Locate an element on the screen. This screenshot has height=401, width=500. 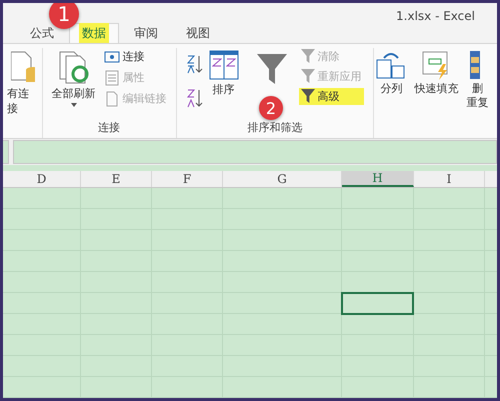
database-icon is located at coordinates (23, 67).